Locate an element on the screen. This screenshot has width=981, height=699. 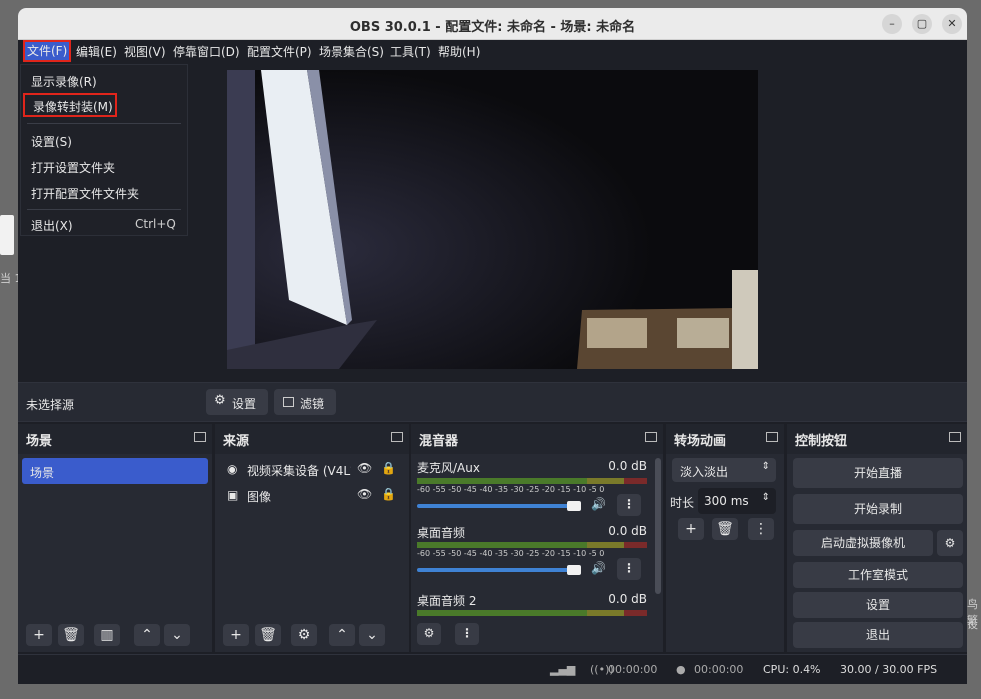
controls-dock: 控制按钮 开始直播 开始录制 启动虚拟摄像机 ⚙ 工作室模式 设置 退出 is located at coordinates (877, 538).